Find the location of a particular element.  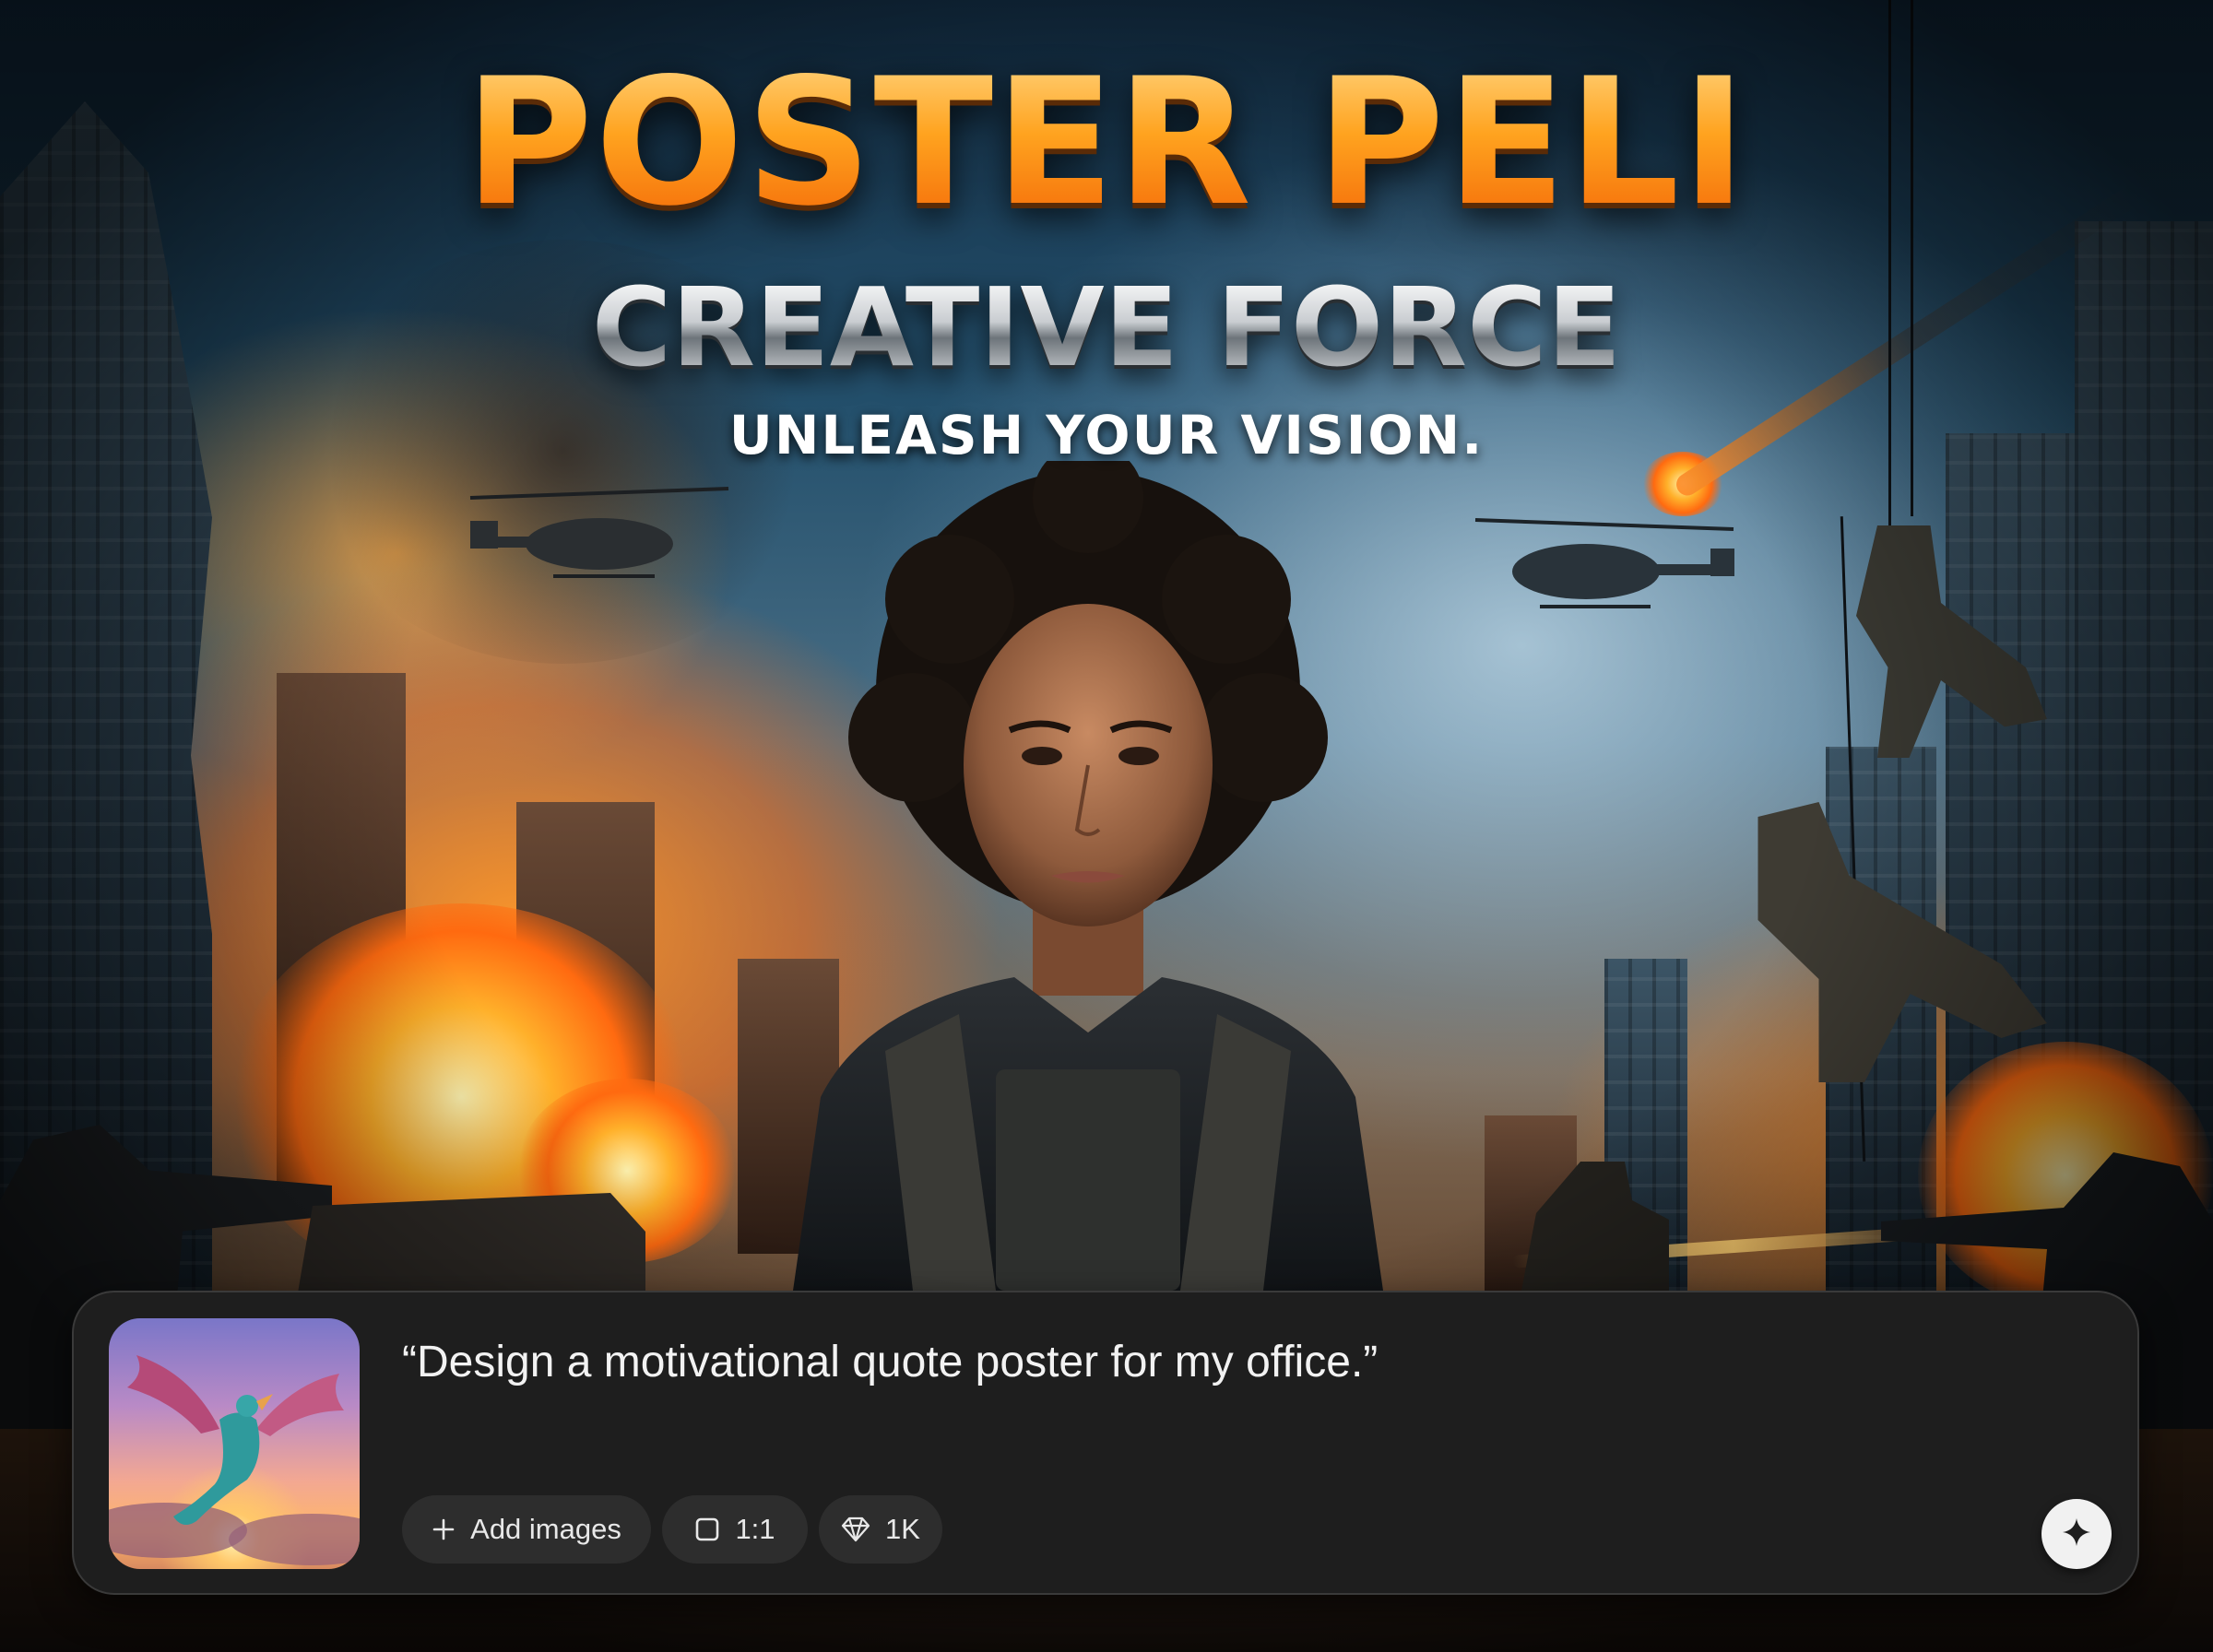

resolution-button: 1K is located at coordinates (880, 1529).